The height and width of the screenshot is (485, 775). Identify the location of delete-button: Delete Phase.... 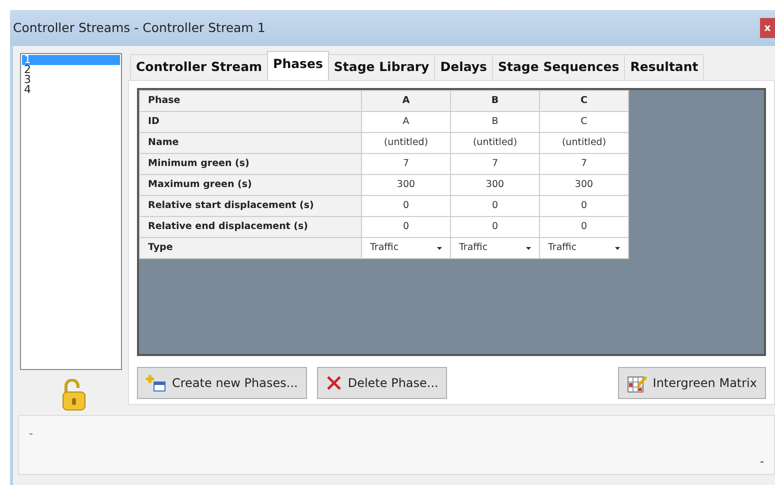
(382, 383).